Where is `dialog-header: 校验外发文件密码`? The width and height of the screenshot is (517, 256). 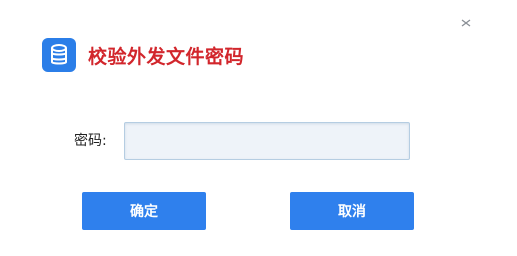
dialog-header: 校验外发文件密码 is located at coordinates (143, 55).